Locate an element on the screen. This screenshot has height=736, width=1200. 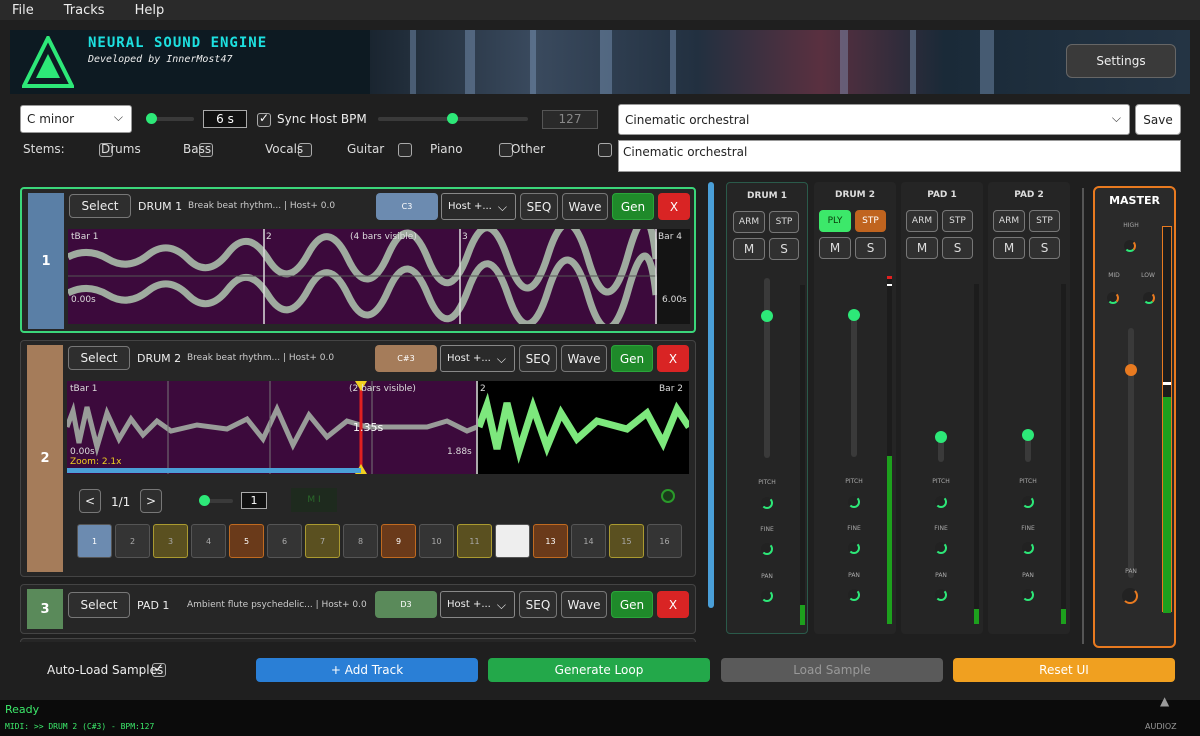
seq-length-slider-handle is located at coordinates (204, 500).